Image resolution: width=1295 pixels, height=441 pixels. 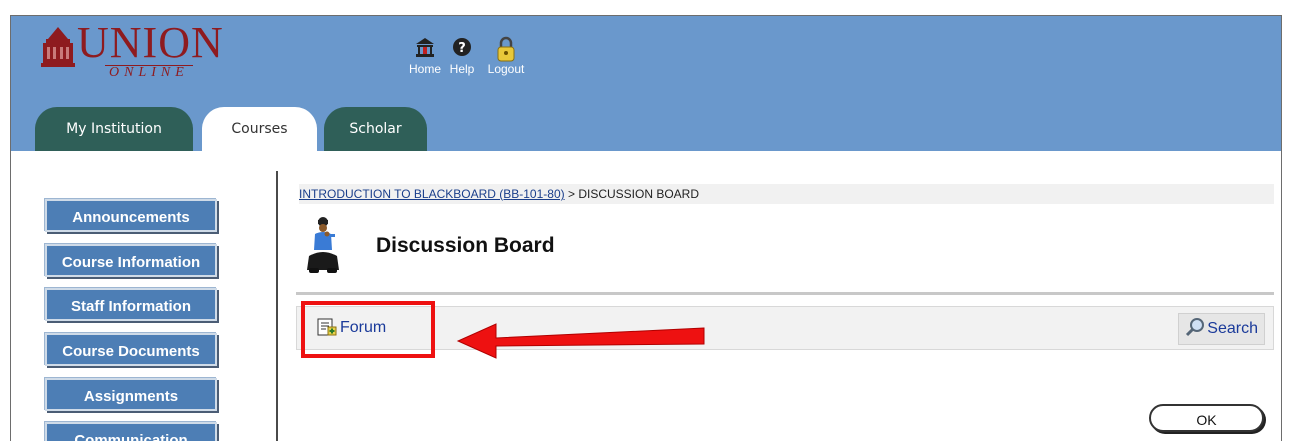 I want to click on tab-my-institution: My Institution, so click(x=114, y=129).